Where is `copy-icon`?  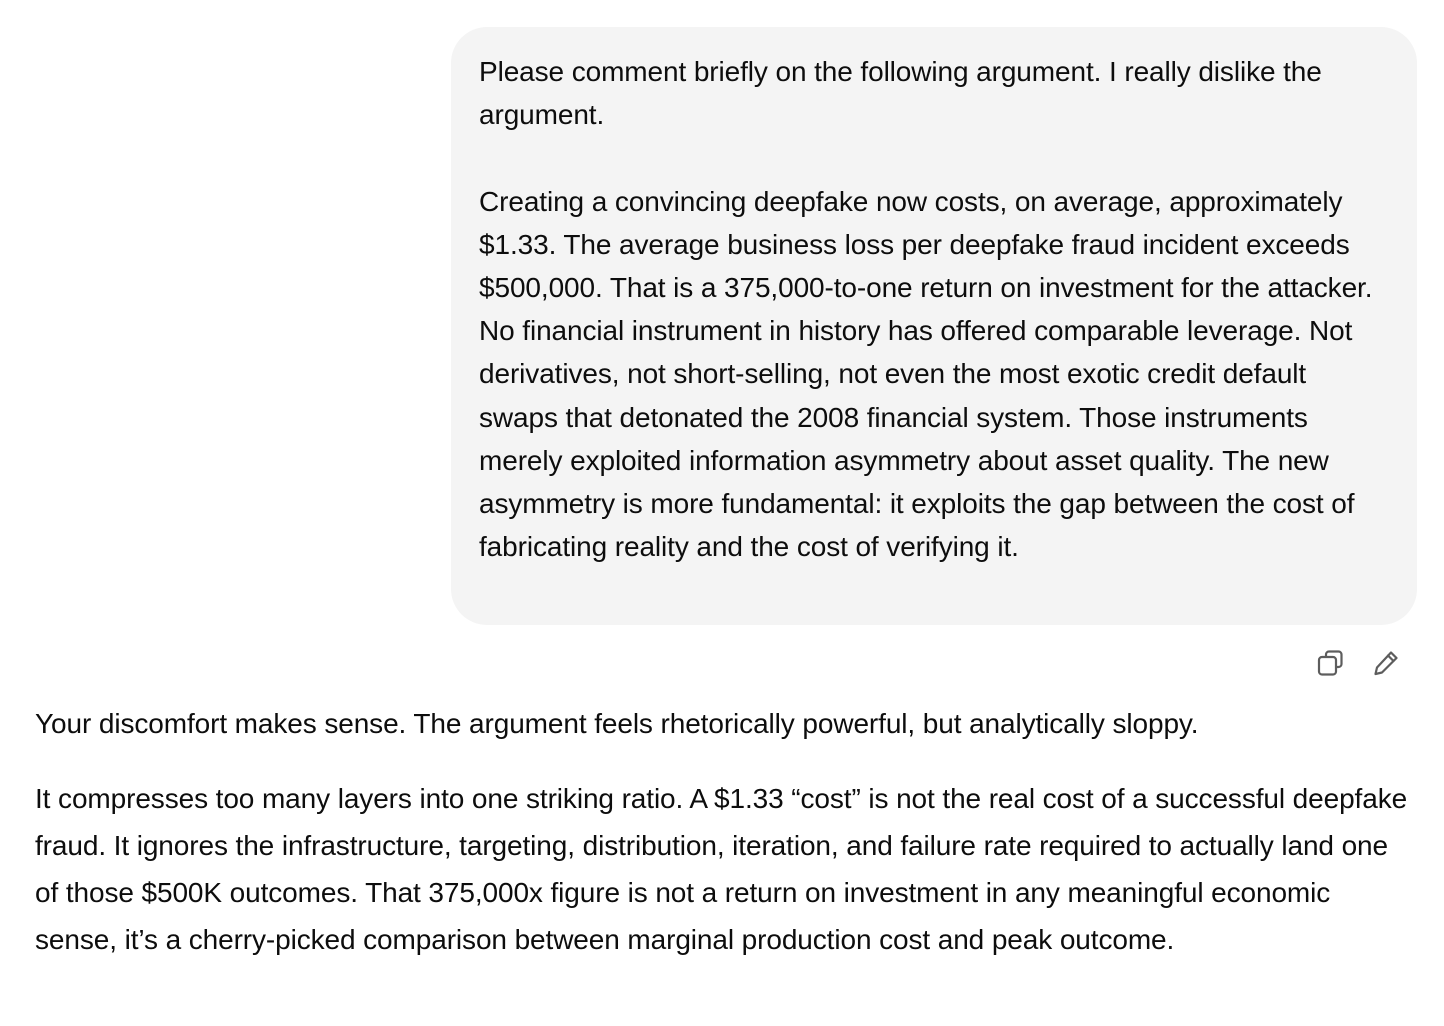 copy-icon is located at coordinates (1330, 663).